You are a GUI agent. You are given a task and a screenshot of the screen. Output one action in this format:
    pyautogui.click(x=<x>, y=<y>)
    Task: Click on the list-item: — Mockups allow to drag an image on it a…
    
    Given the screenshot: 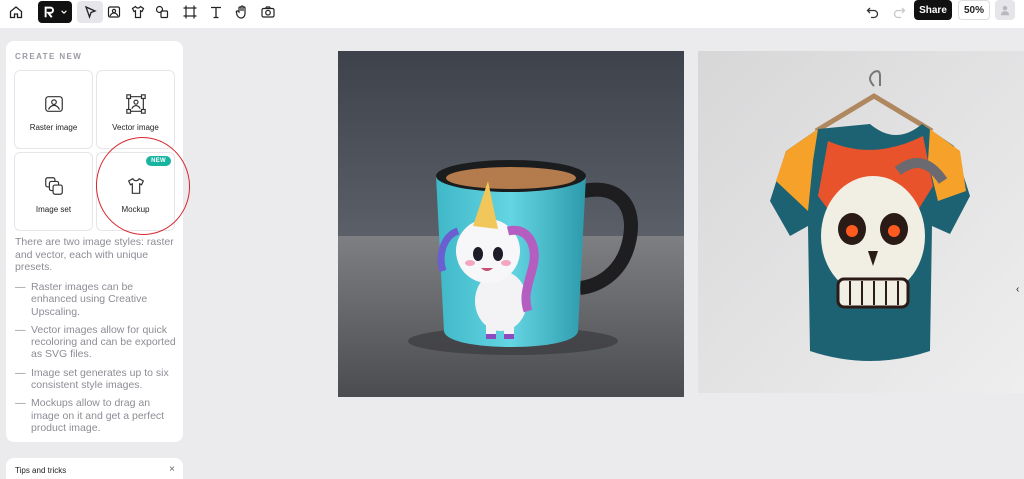 What is the action you would take?
    pyautogui.click(x=90, y=415)
    